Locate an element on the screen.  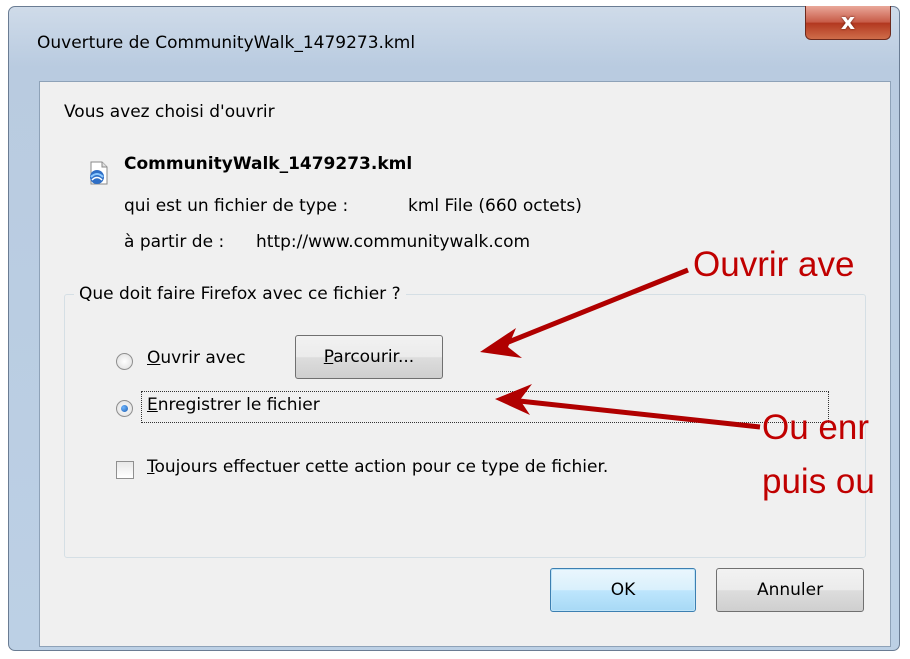
annotation-save-line2: puis ou is located at coordinates (818, 481).